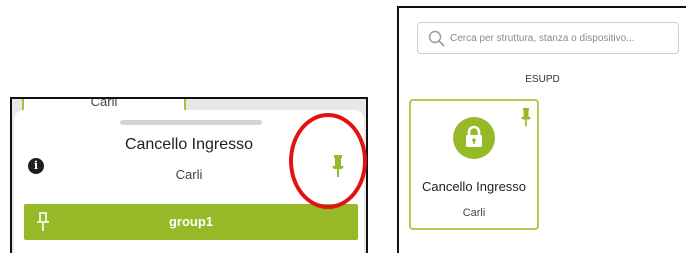  Describe the element at coordinates (542, 79) in the screenshot. I see `group-heading: ESUPD` at that location.